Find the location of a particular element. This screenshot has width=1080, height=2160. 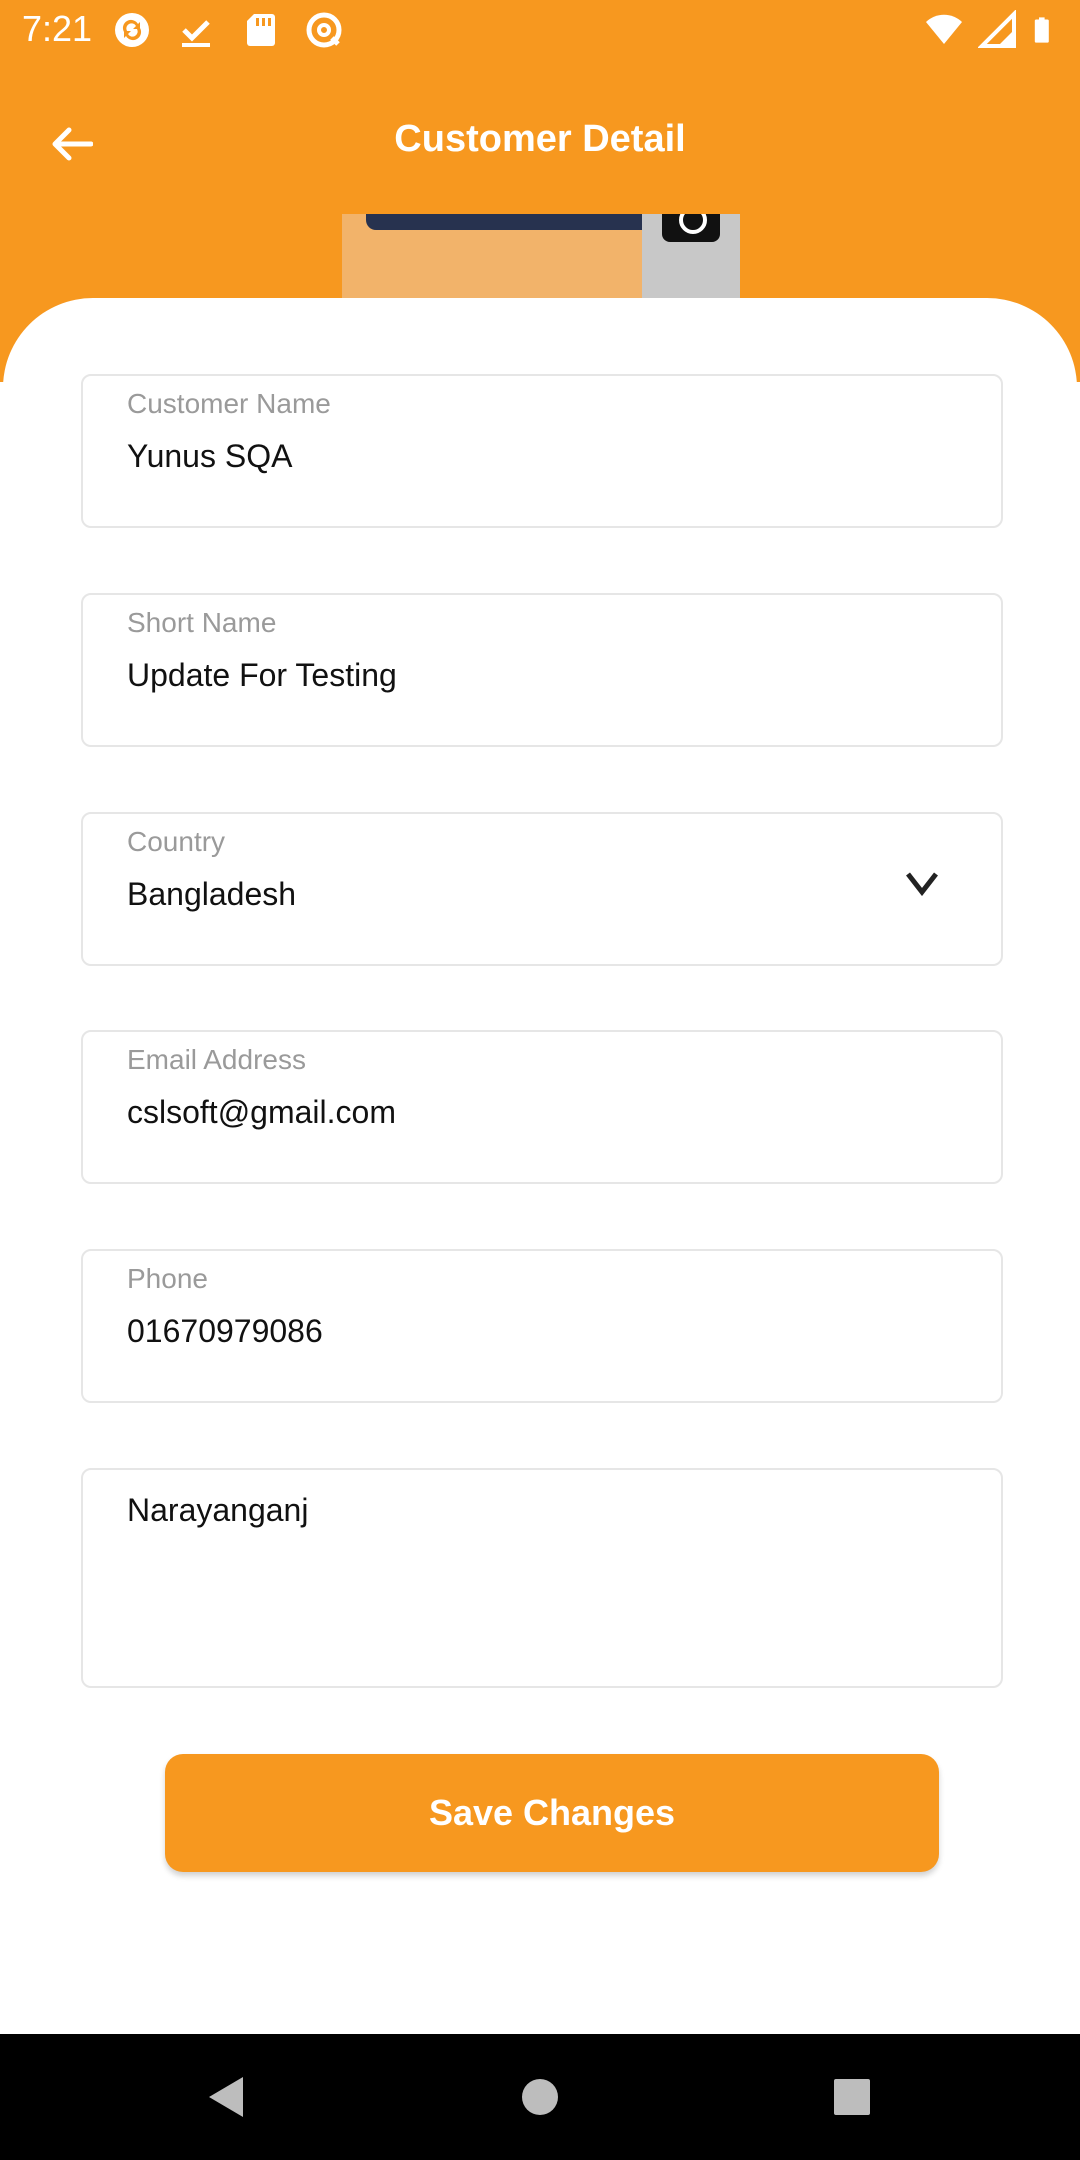

email-value: cslsoft@gmail.com is located at coordinates (261, 1112).